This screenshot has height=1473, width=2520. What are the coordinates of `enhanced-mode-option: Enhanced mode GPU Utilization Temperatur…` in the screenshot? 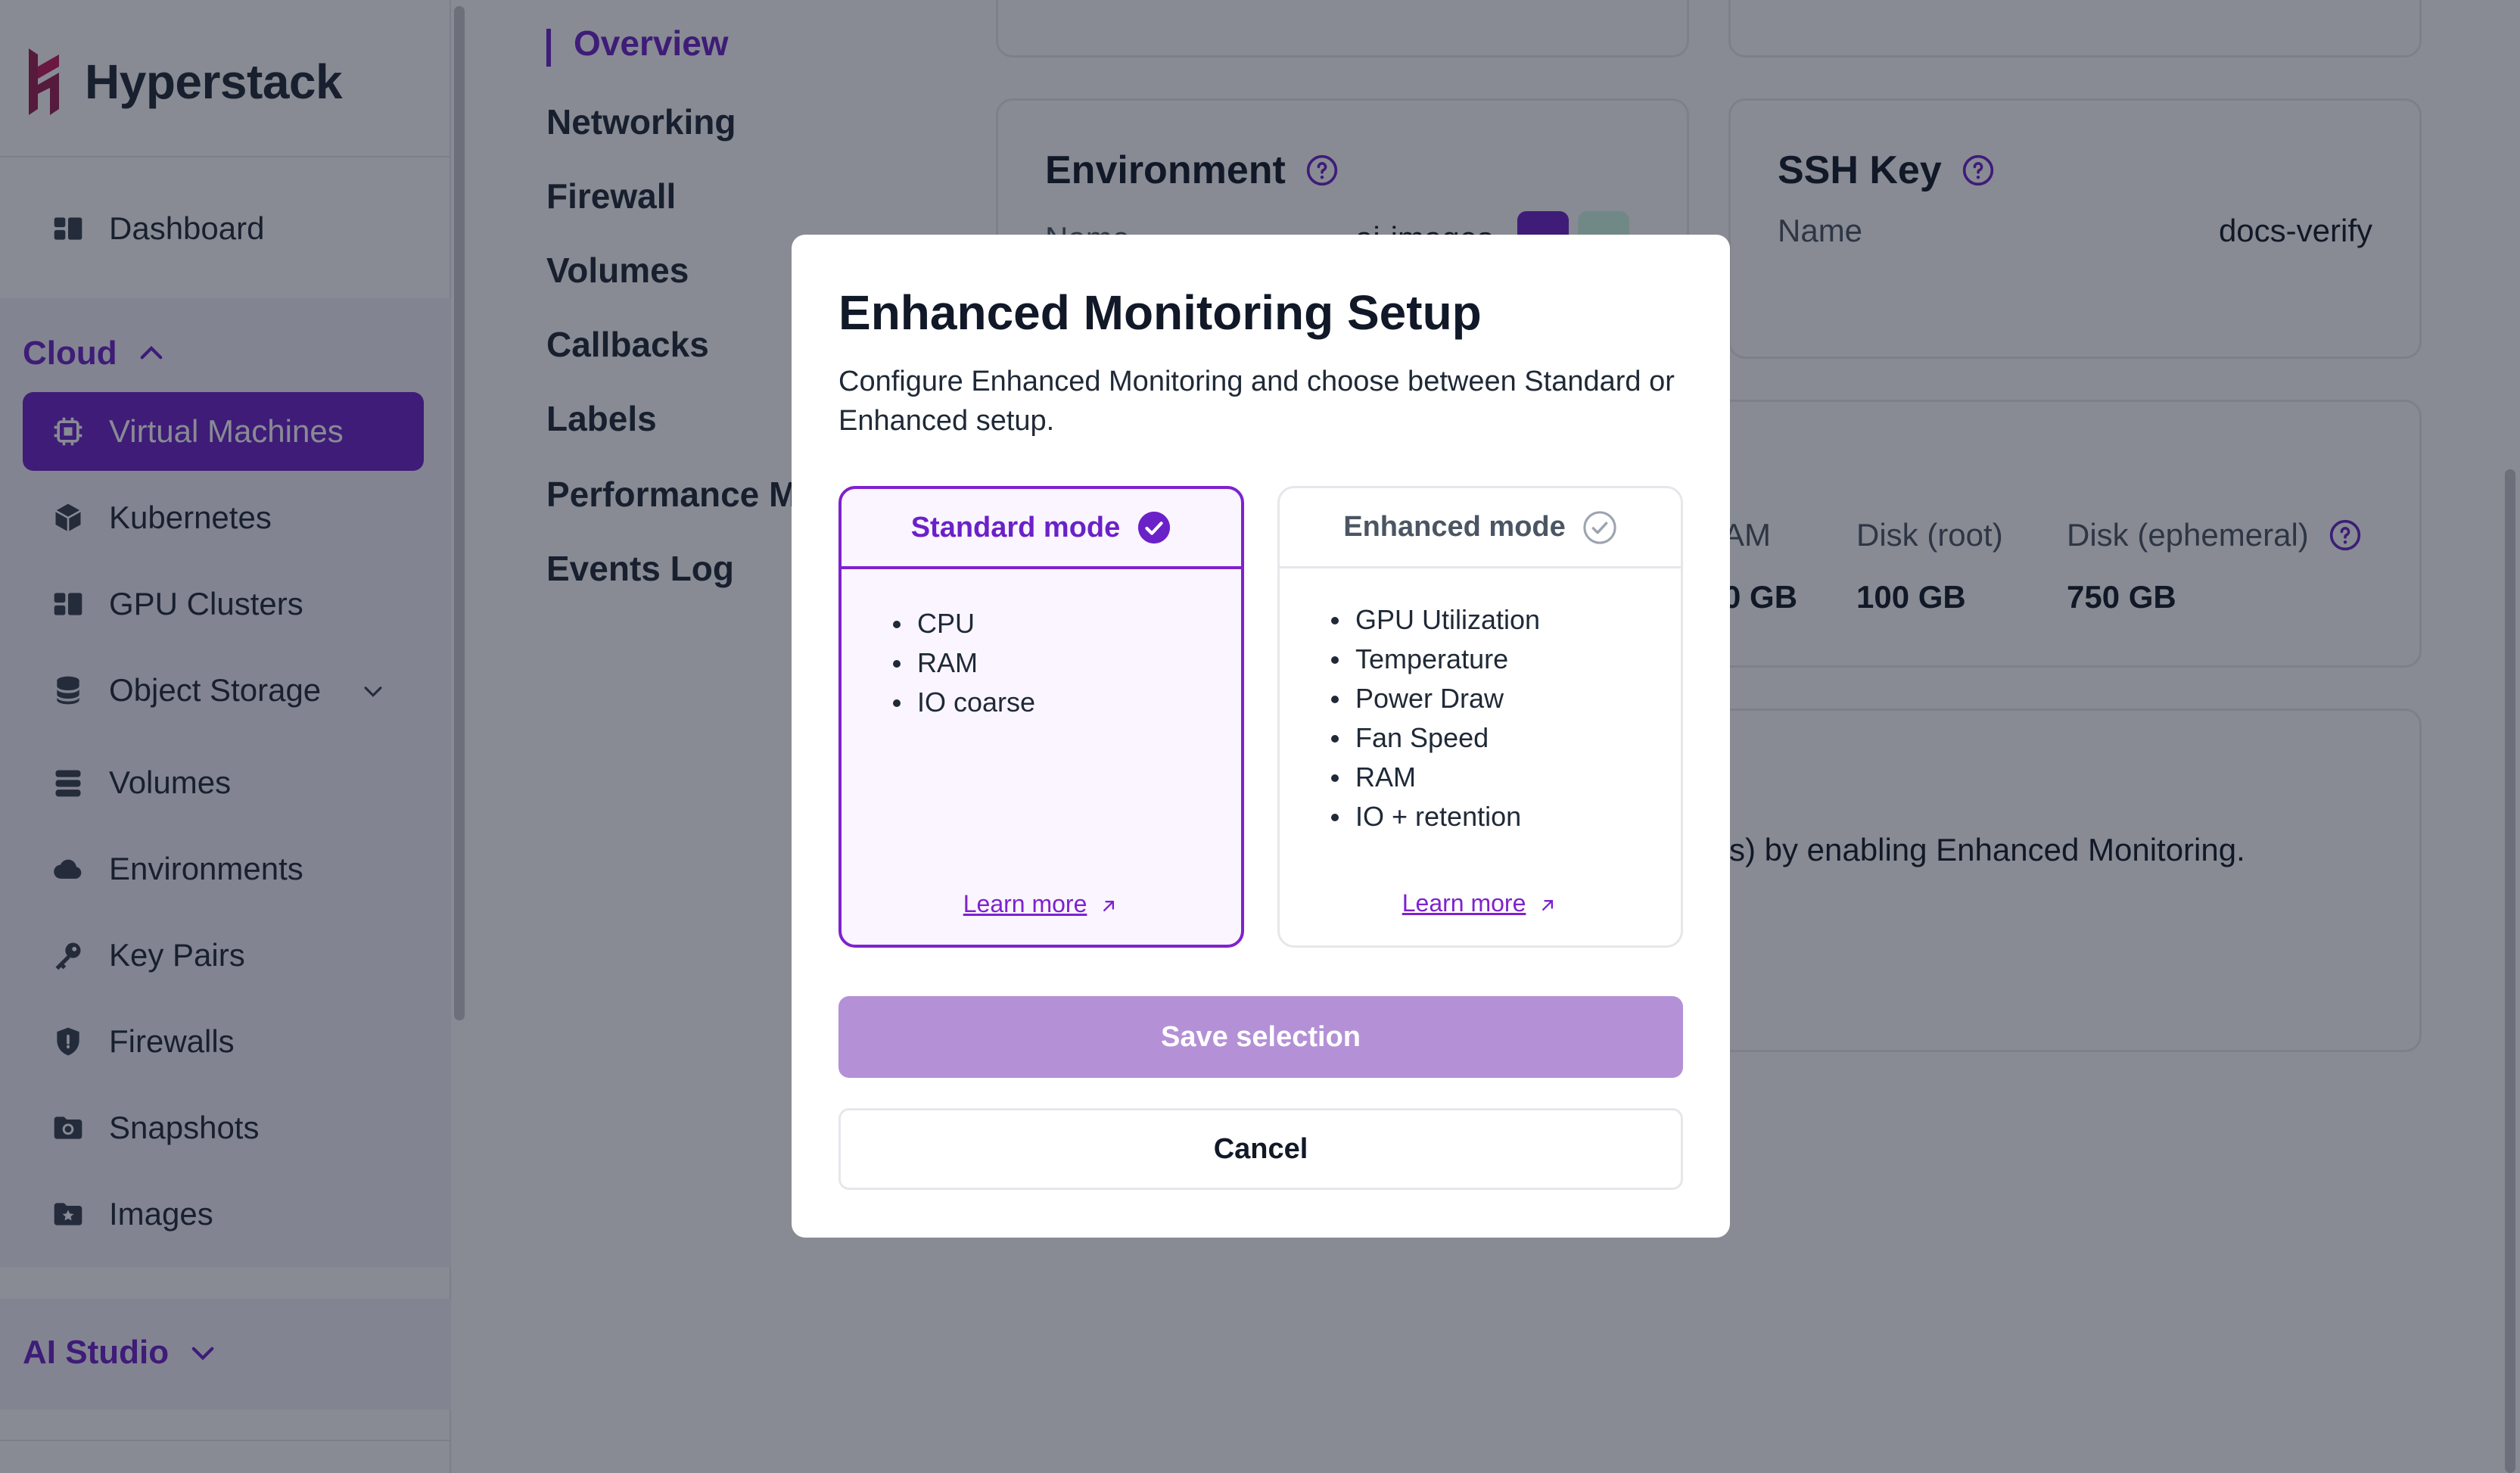 It's located at (1480, 717).